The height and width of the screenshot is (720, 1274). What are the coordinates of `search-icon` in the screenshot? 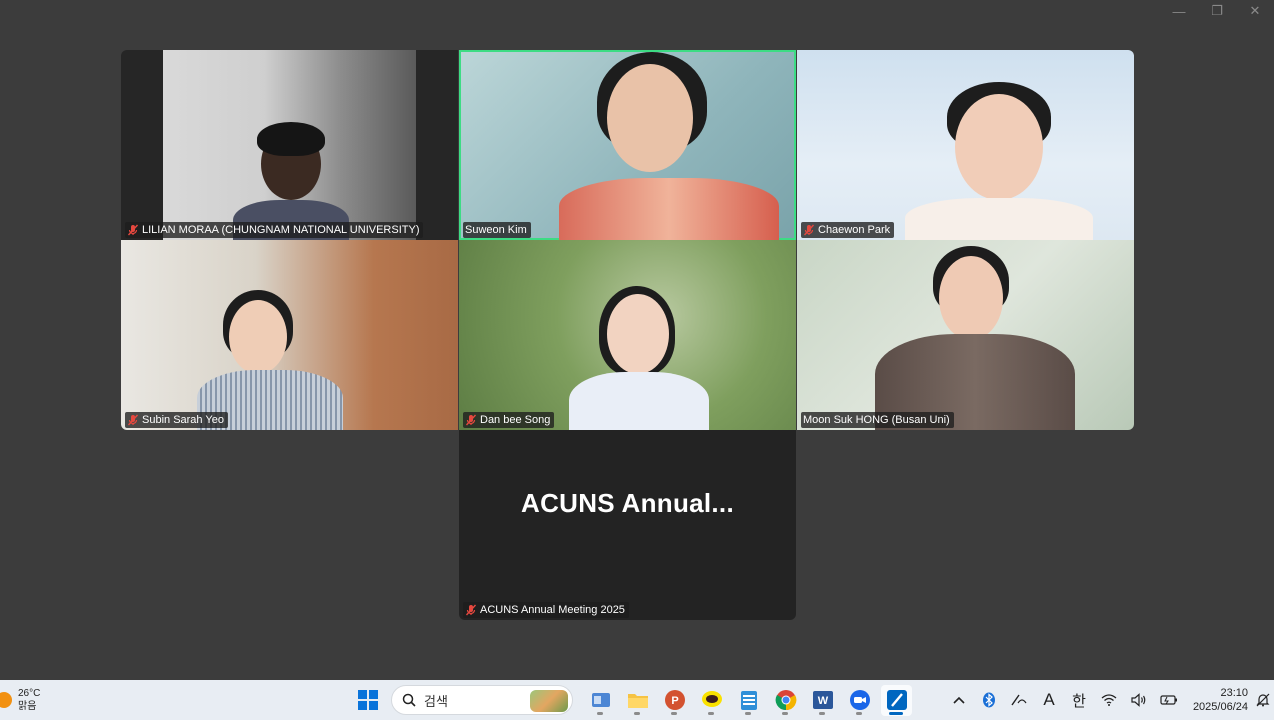 It's located at (409, 700).